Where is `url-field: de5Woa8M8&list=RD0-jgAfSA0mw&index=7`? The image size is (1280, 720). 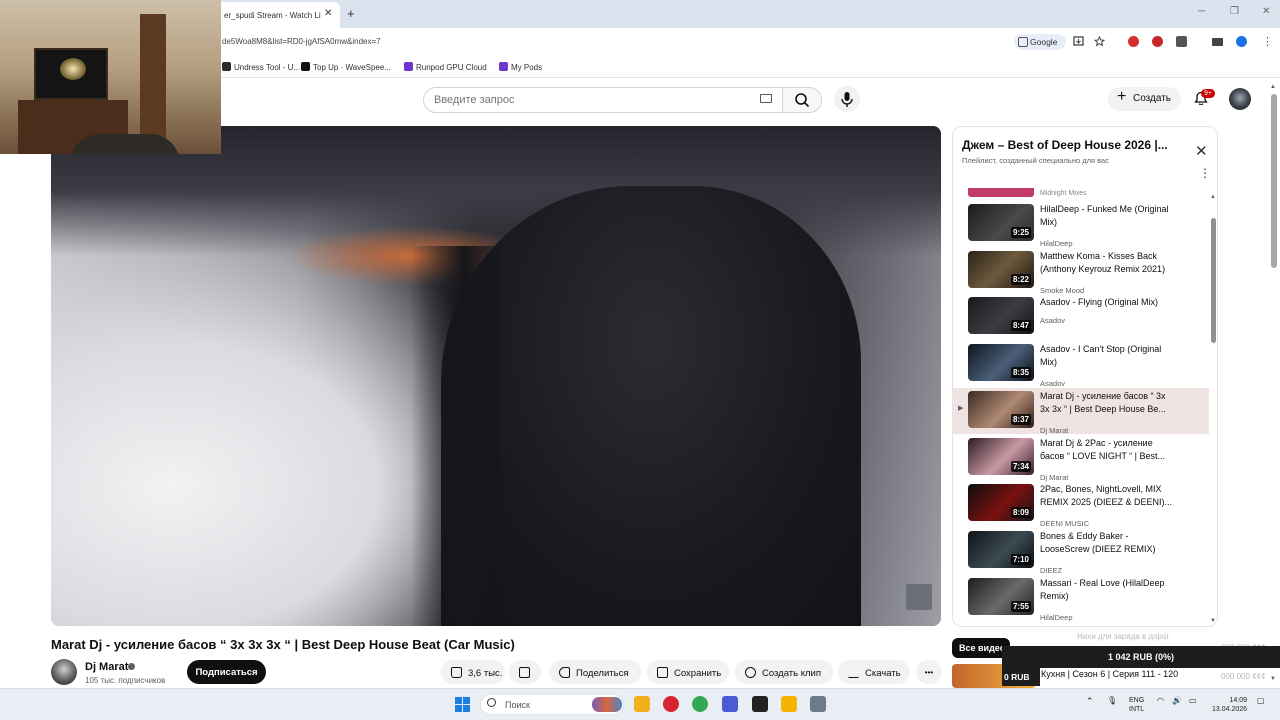
url-field: de5Woa8M8&list=RD0-jgAfSA0mw&index=7 is located at coordinates (301, 41).